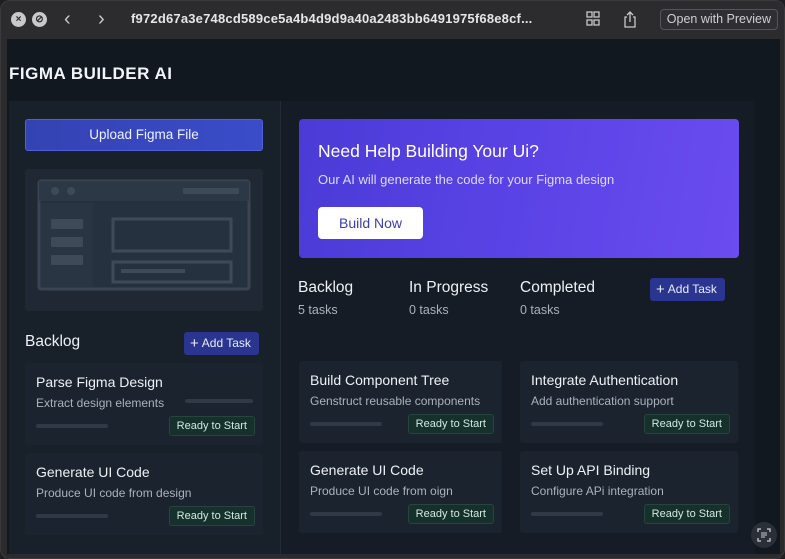 The image size is (785, 559). I want to click on design-preview-placeholder, so click(144, 240).